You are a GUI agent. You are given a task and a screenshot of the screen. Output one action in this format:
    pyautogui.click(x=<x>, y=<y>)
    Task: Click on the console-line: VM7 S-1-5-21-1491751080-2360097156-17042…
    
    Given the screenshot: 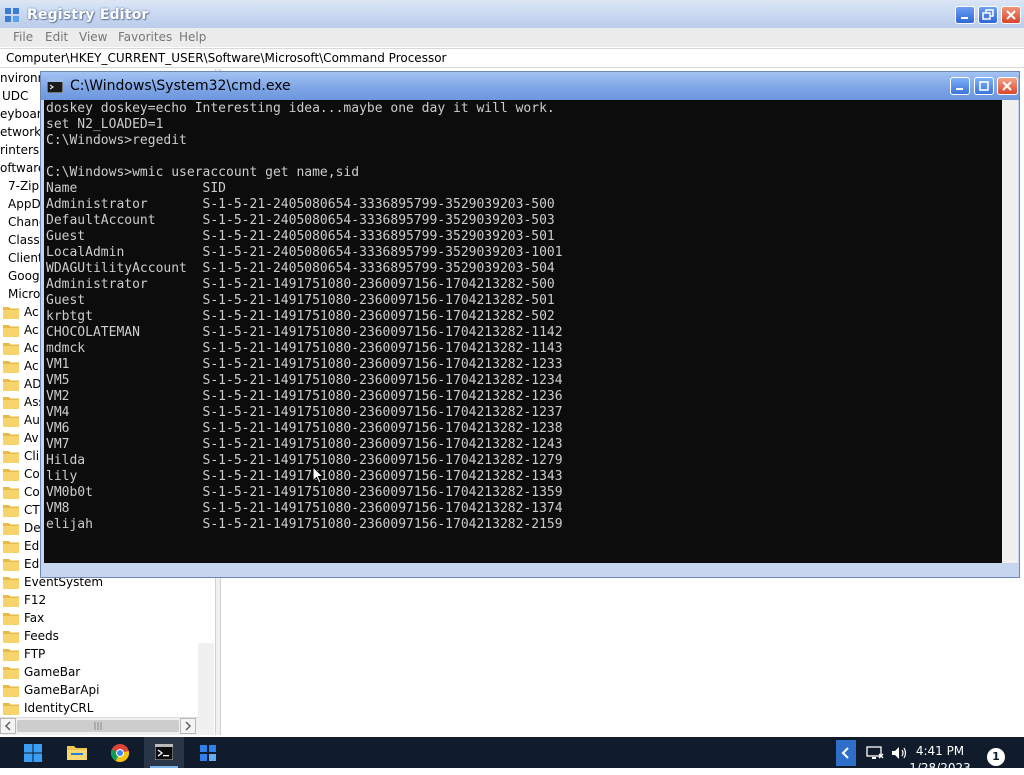 What is the action you would take?
    pyautogui.click(x=304, y=444)
    